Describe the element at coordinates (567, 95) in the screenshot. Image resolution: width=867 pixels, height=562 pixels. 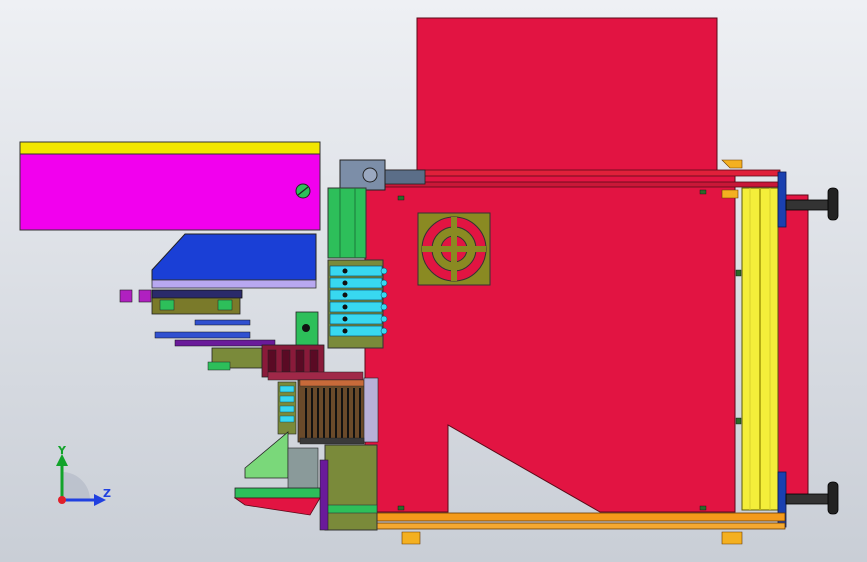
I see `main-panel-upper` at that location.